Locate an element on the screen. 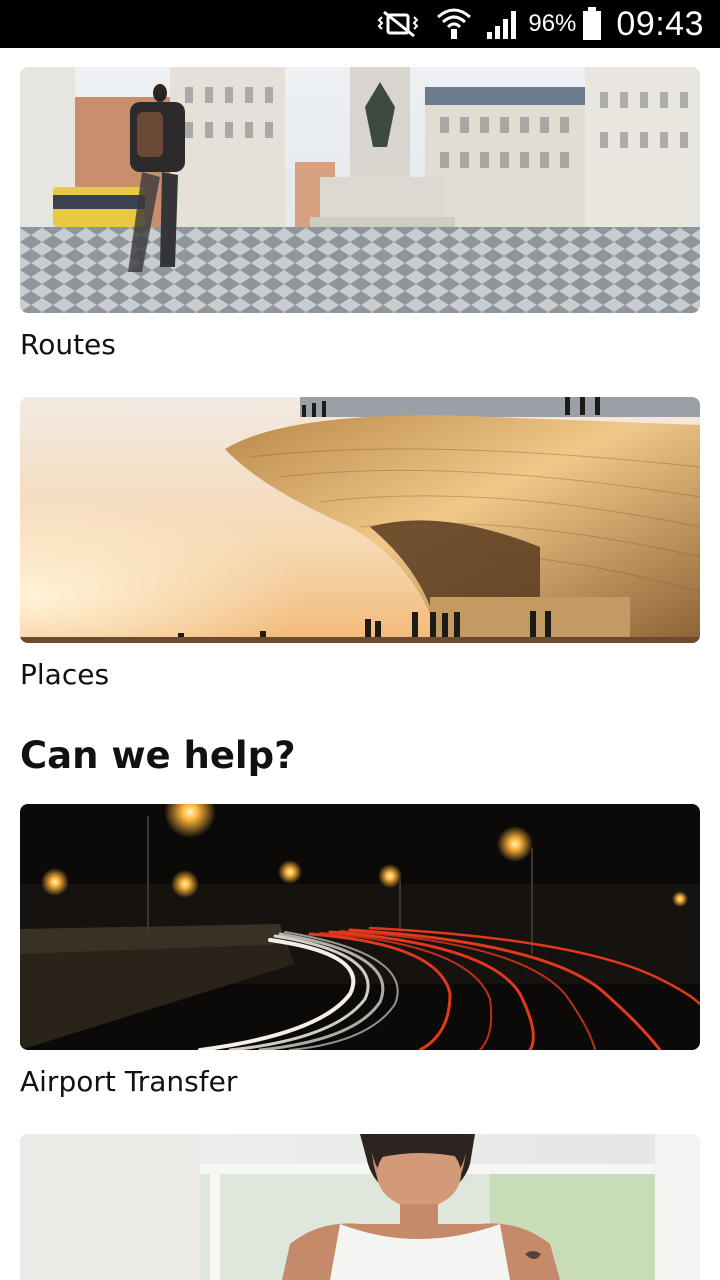 This screenshot has width=720, height=1280. routes-label: Routes is located at coordinates (68, 344).